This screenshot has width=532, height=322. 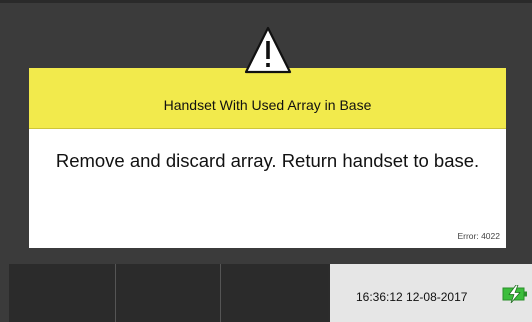 I want to click on dialog-title: Handset With Used Array in Base, so click(x=267, y=105).